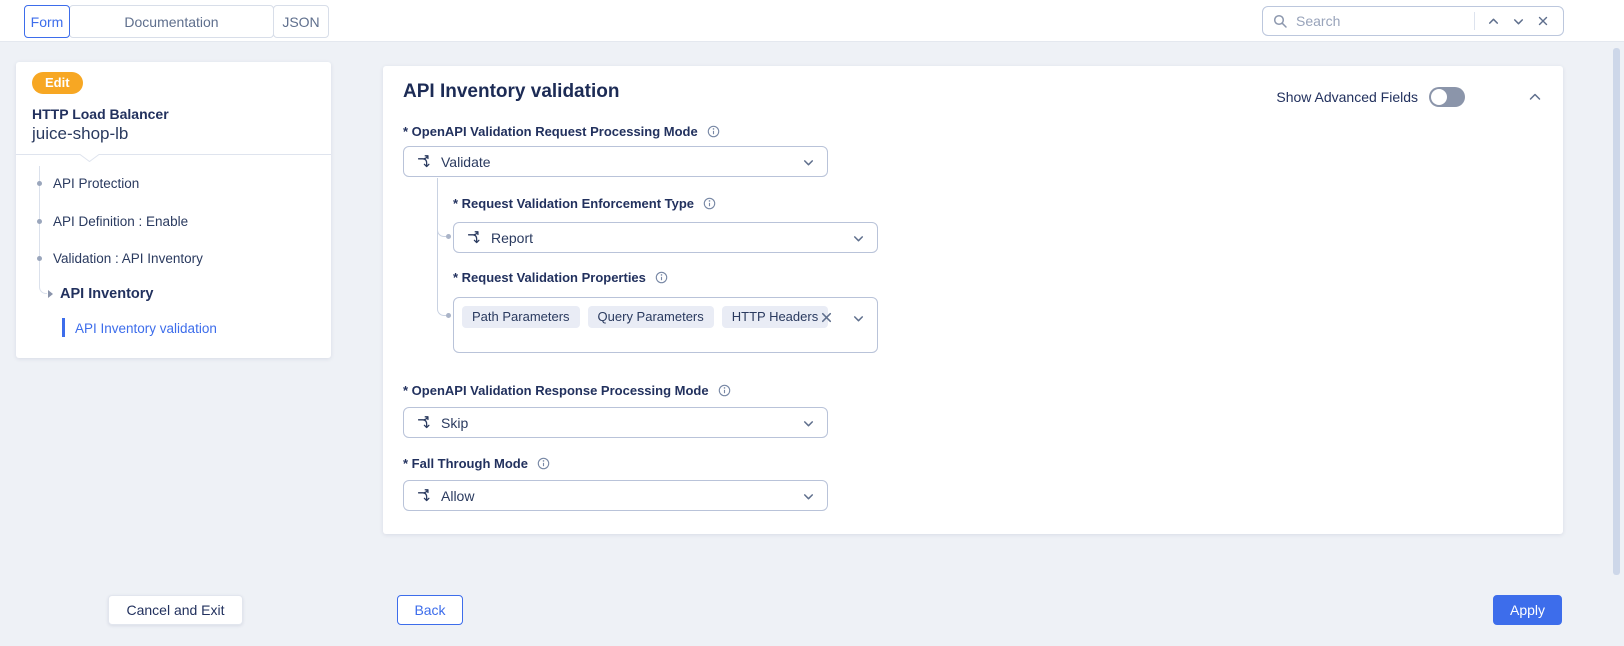 The image size is (1624, 646). I want to click on tag-path-parameters: Path Parameters, so click(521, 317).